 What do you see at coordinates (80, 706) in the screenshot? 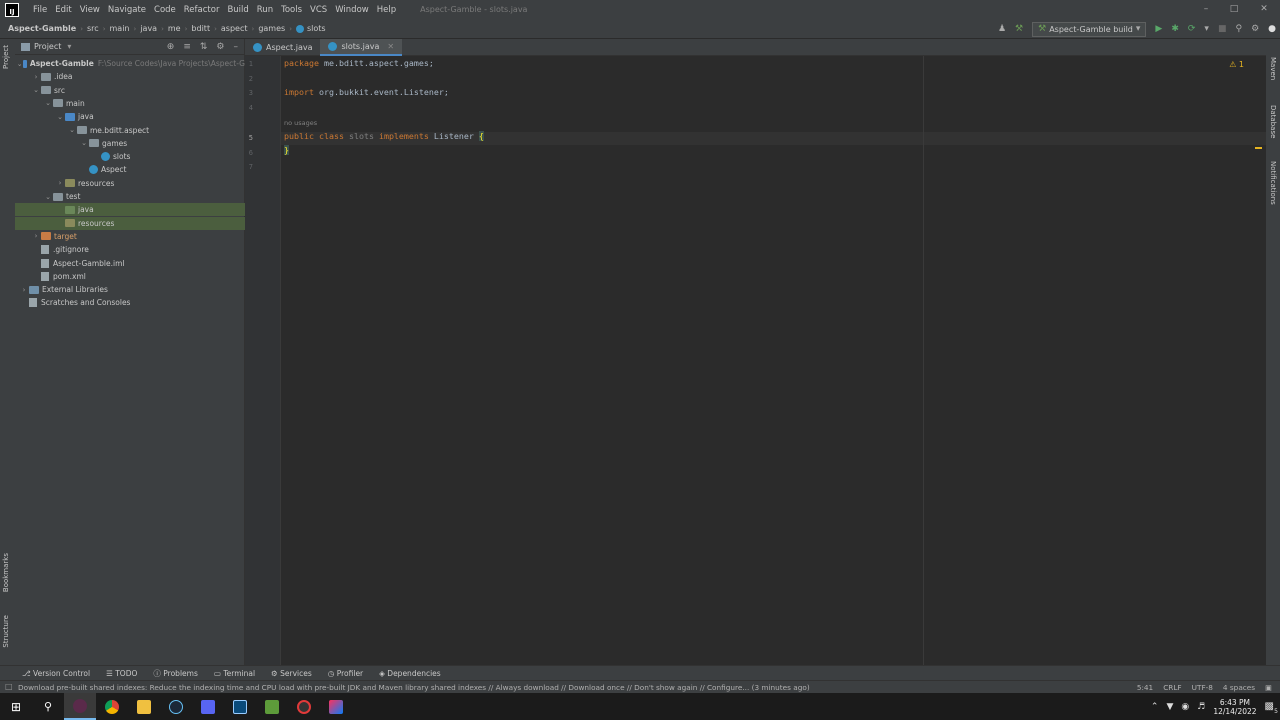
I see `taskbar-app-obs` at bounding box center [80, 706].